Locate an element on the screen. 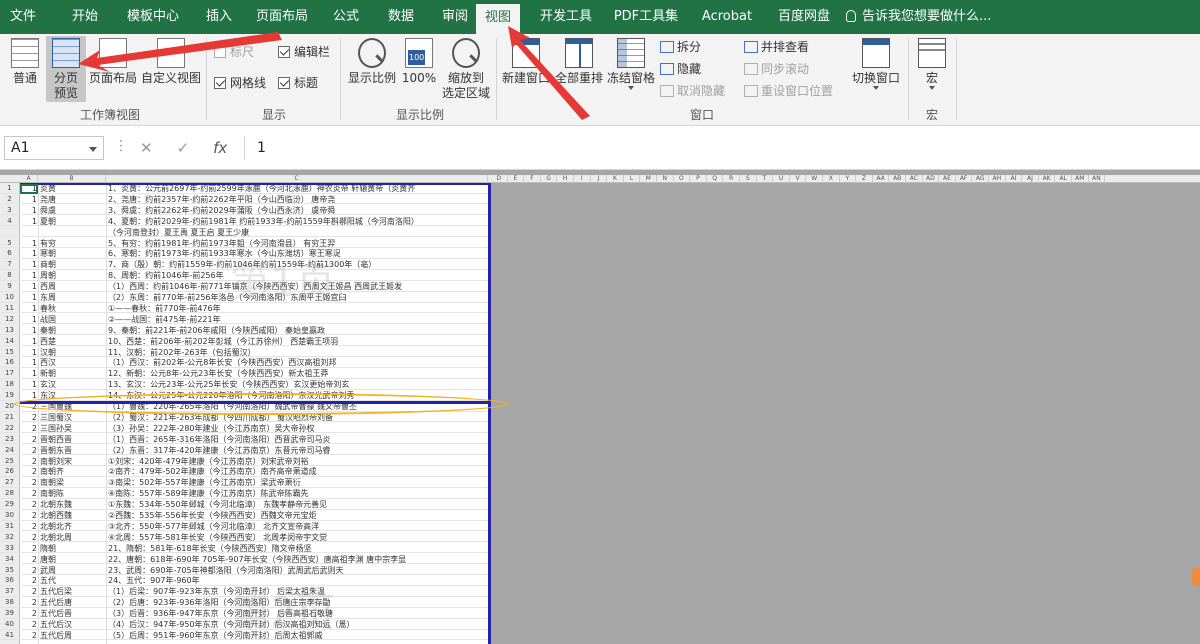  side-float-button is located at coordinates (1196, 577).